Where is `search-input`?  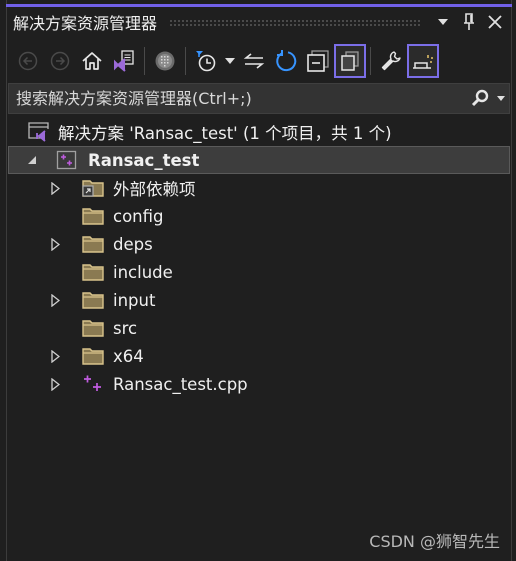
search-input is located at coordinates (238, 98).